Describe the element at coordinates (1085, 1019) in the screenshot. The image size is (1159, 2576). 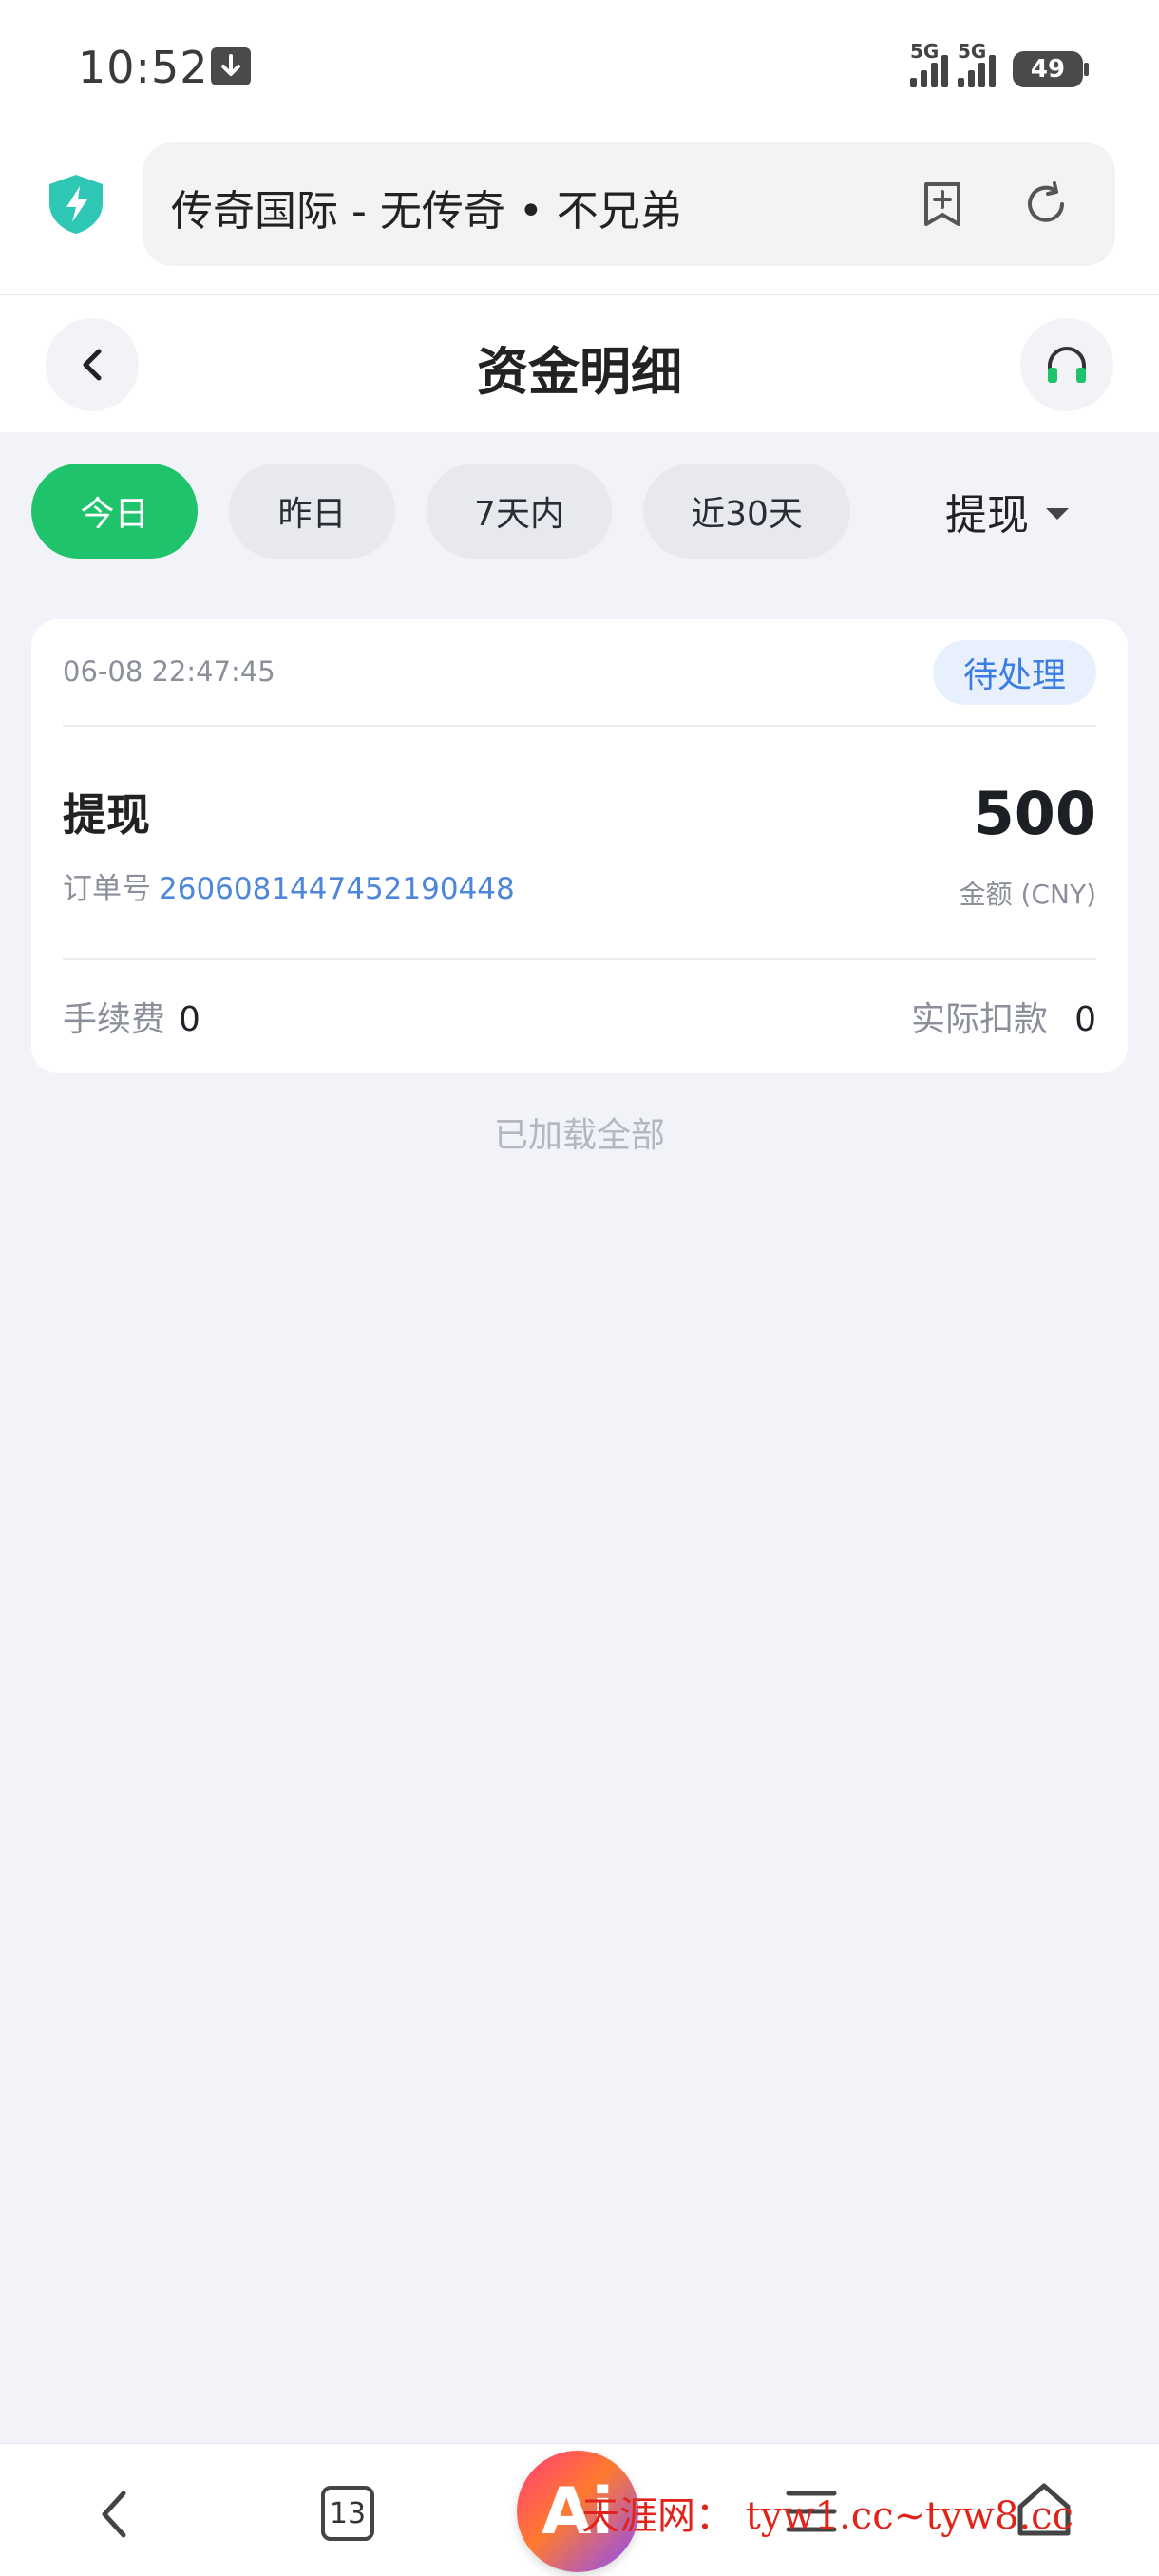
I see `actual-deduction-value: 0` at that location.